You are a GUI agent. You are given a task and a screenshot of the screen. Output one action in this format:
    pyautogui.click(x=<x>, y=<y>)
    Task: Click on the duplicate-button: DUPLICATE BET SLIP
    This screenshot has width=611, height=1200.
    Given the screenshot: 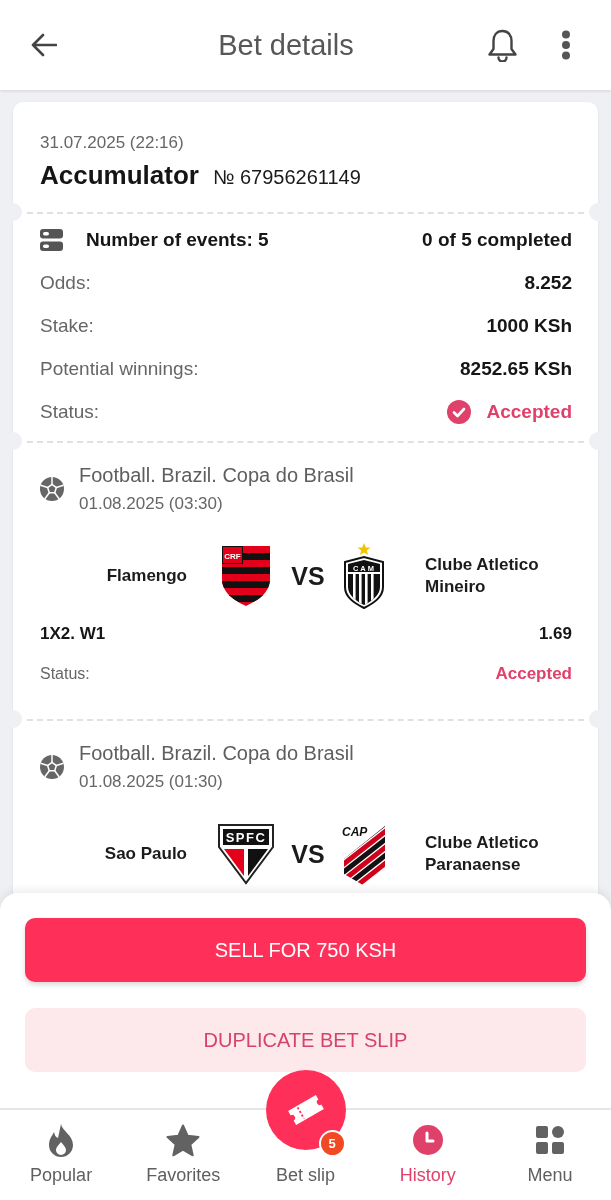 What is the action you would take?
    pyautogui.click(x=305, y=1040)
    